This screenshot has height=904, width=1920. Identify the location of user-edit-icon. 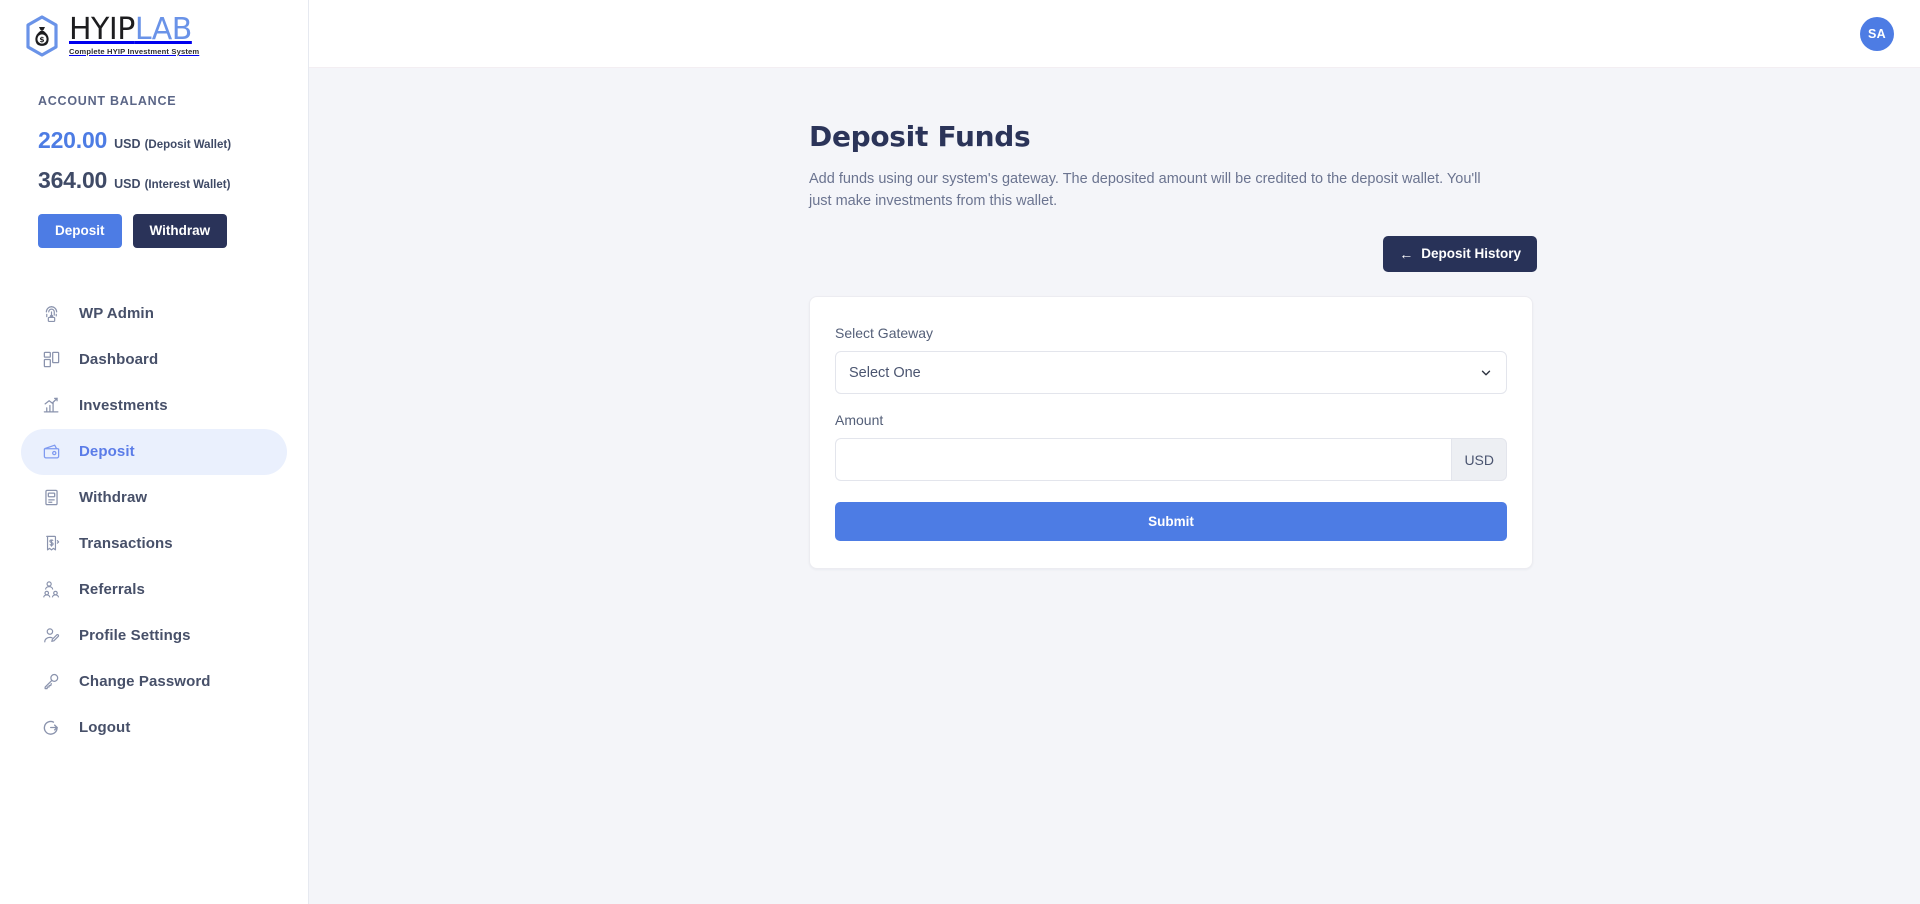
(51, 636).